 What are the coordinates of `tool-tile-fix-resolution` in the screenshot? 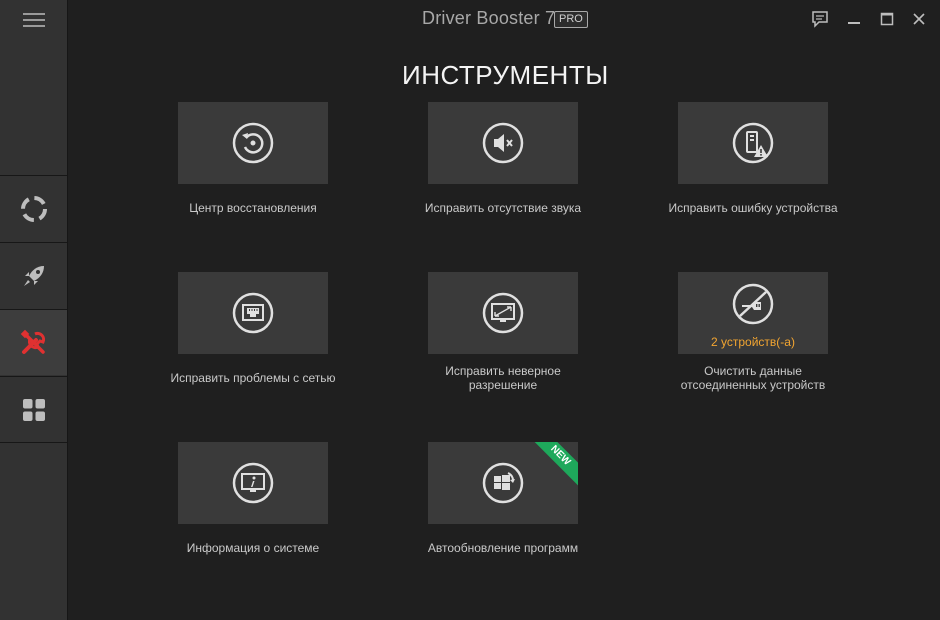 It's located at (503, 313).